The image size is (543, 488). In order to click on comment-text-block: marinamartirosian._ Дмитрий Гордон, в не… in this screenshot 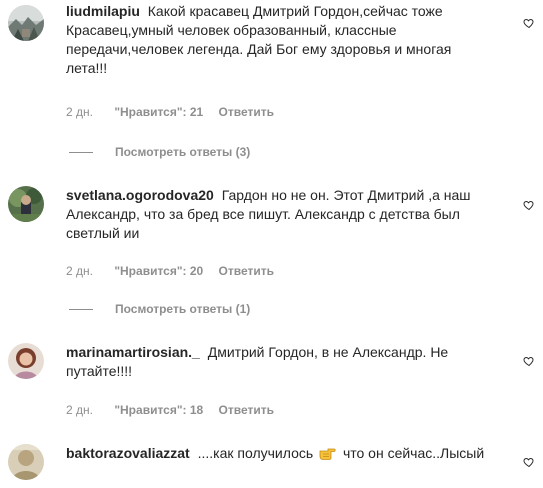, I will do `click(280, 362)`.